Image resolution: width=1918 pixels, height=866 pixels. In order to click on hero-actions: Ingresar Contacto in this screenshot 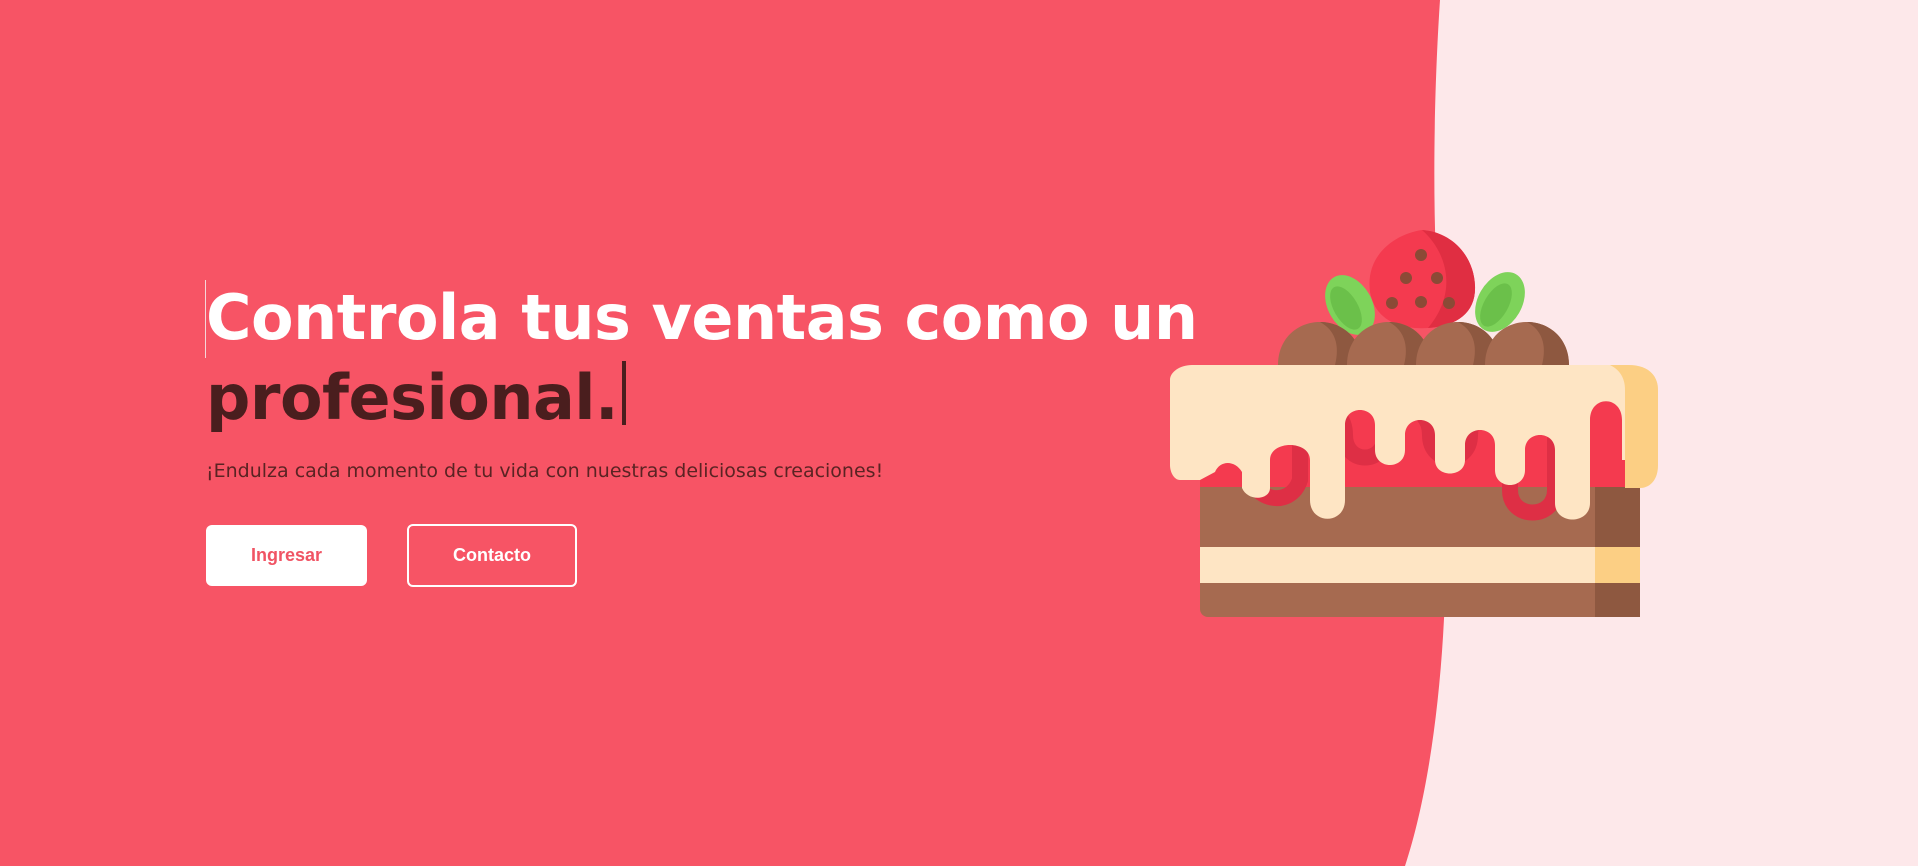, I will do `click(391, 555)`.